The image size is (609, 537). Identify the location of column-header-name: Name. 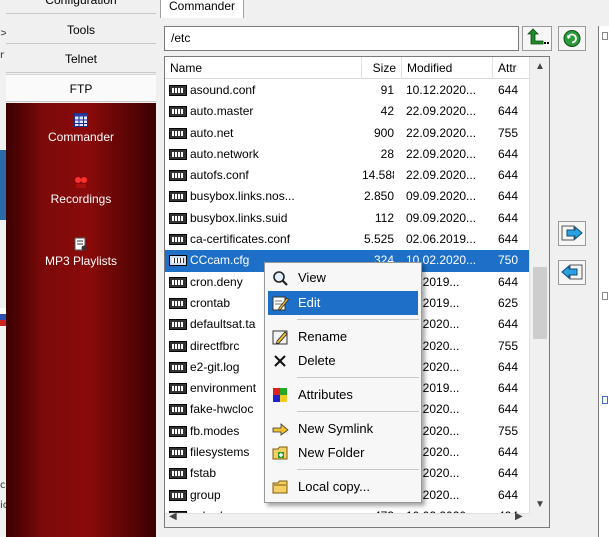
(263, 68).